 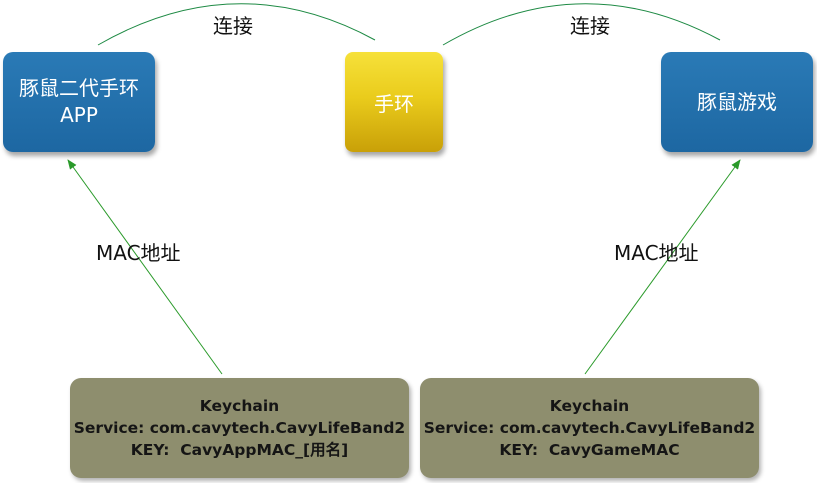 What do you see at coordinates (662, 267) in the screenshot?
I see `mac-arrow-right` at bounding box center [662, 267].